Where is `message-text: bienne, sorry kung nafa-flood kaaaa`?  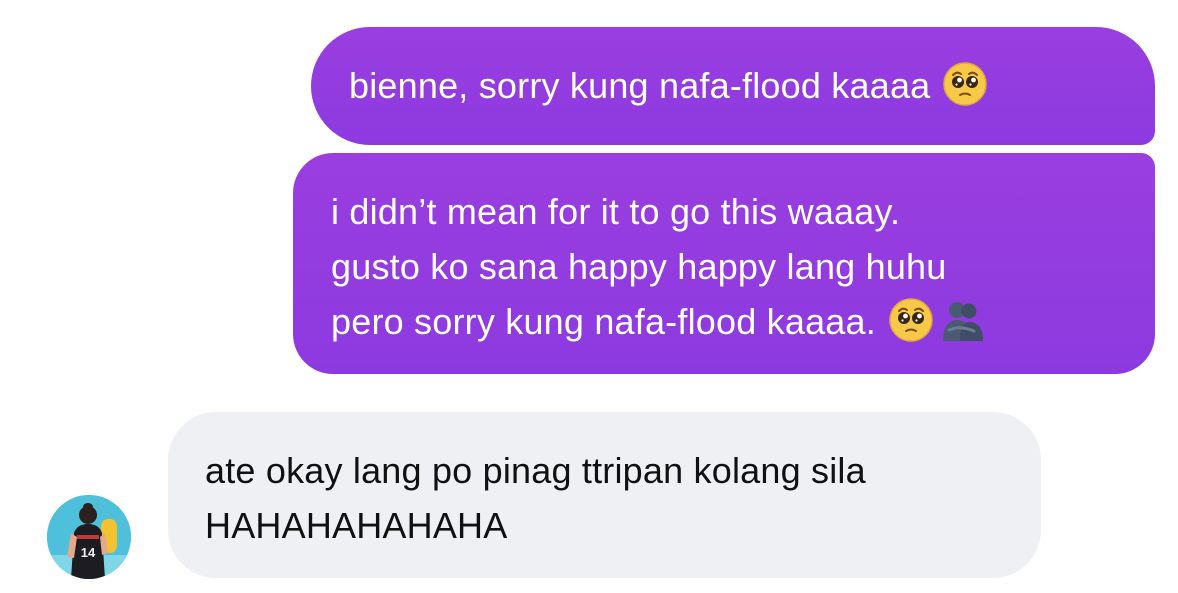 message-text: bienne, sorry kung nafa-flood kaaaa is located at coordinates (752, 85).